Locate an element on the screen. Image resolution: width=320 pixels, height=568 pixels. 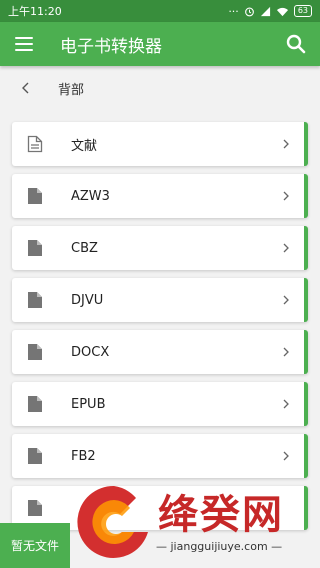
list-item-documents: 文献 is located at coordinates (160, 144).